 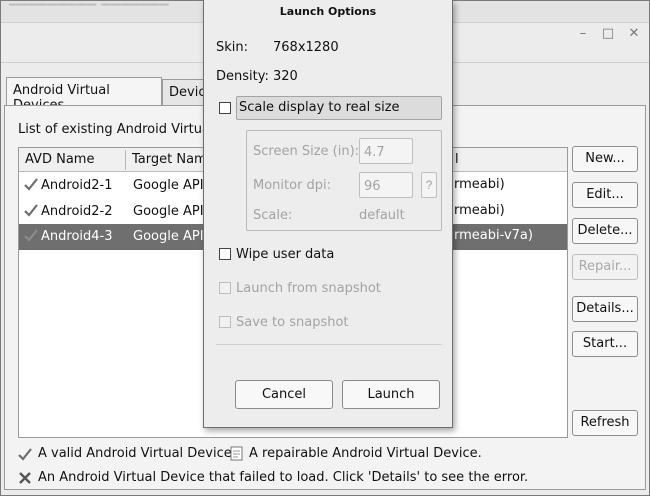 What do you see at coordinates (292, 185) in the screenshot?
I see `monitor-dpi-label: Monitor dpi:` at bounding box center [292, 185].